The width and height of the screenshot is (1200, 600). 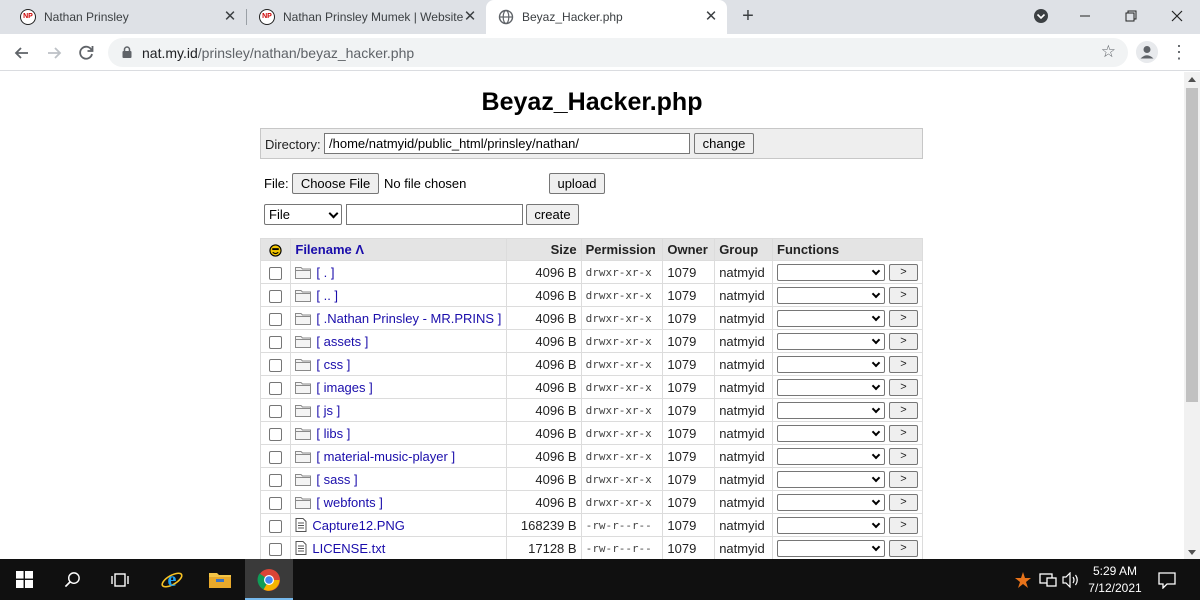 What do you see at coordinates (303, 214) in the screenshot?
I see `create-type-select: File` at bounding box center [303, 214].